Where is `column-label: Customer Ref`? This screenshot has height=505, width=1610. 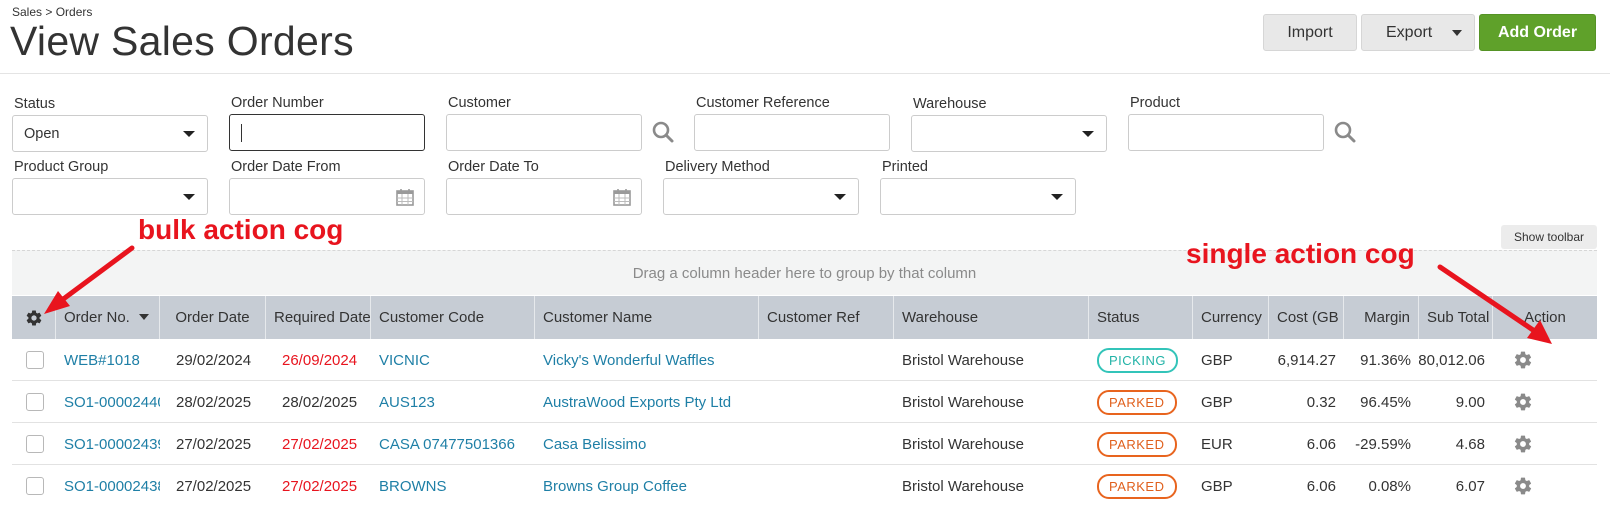
column-label: Customer Ref is located at coordinates (813, 317).